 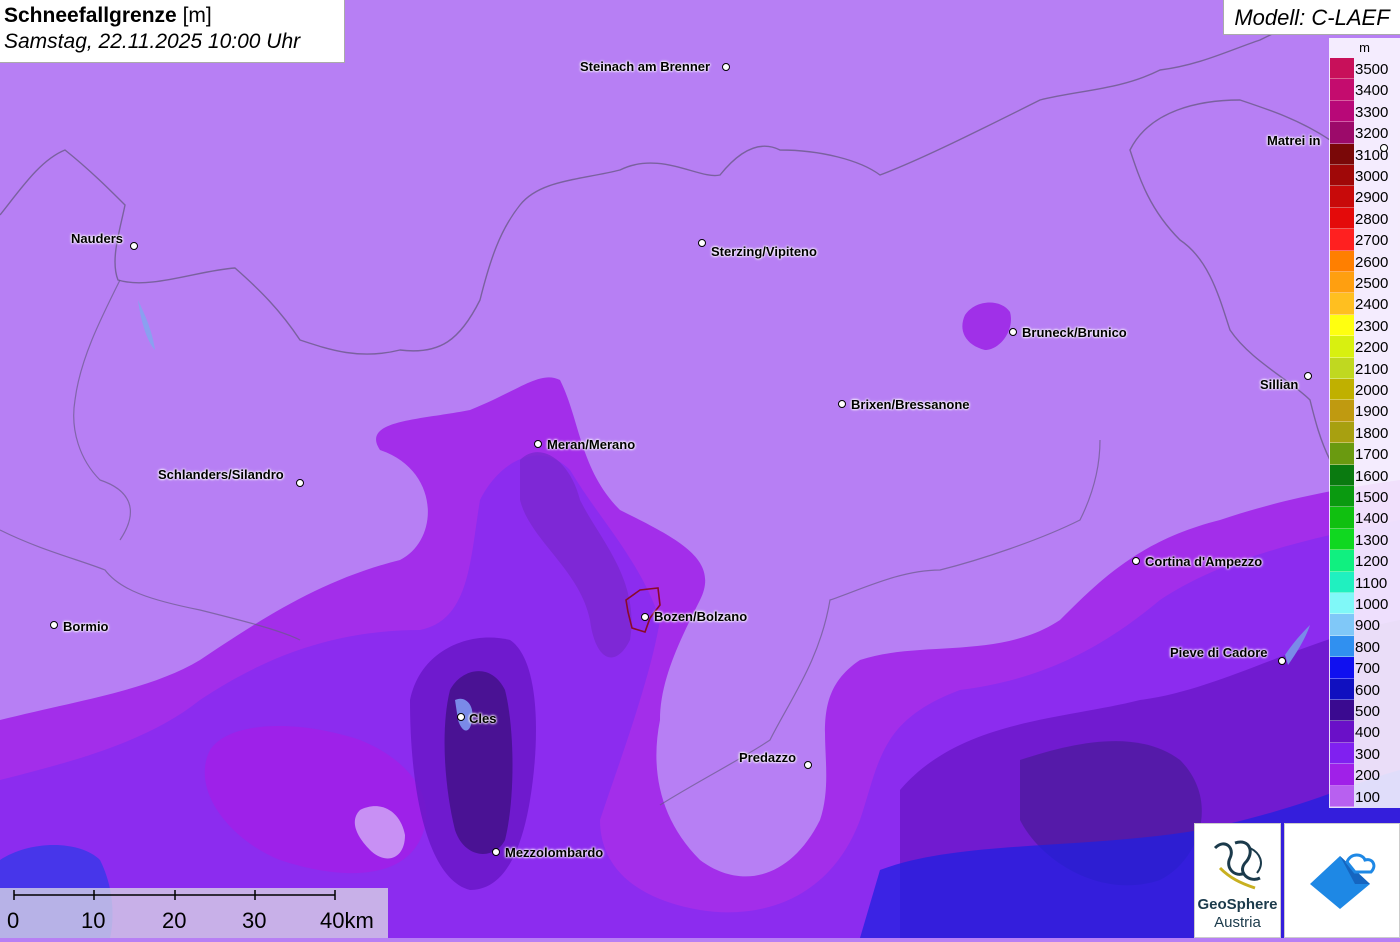 What do you see at coordinates (1372, 176) in the screenshot?
I see `legend-label: 3000` at bounding box center [1372, 176].